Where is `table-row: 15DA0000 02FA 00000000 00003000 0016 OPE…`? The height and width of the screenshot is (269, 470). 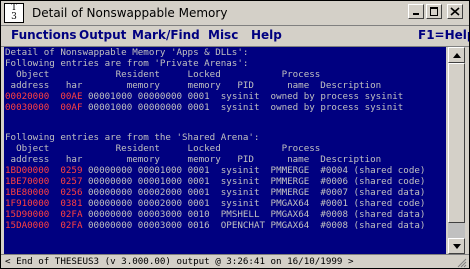 table-row: 15DA0000 02FA 00000000 00003000 0016 OPE… is located at coordinates (215, 225).